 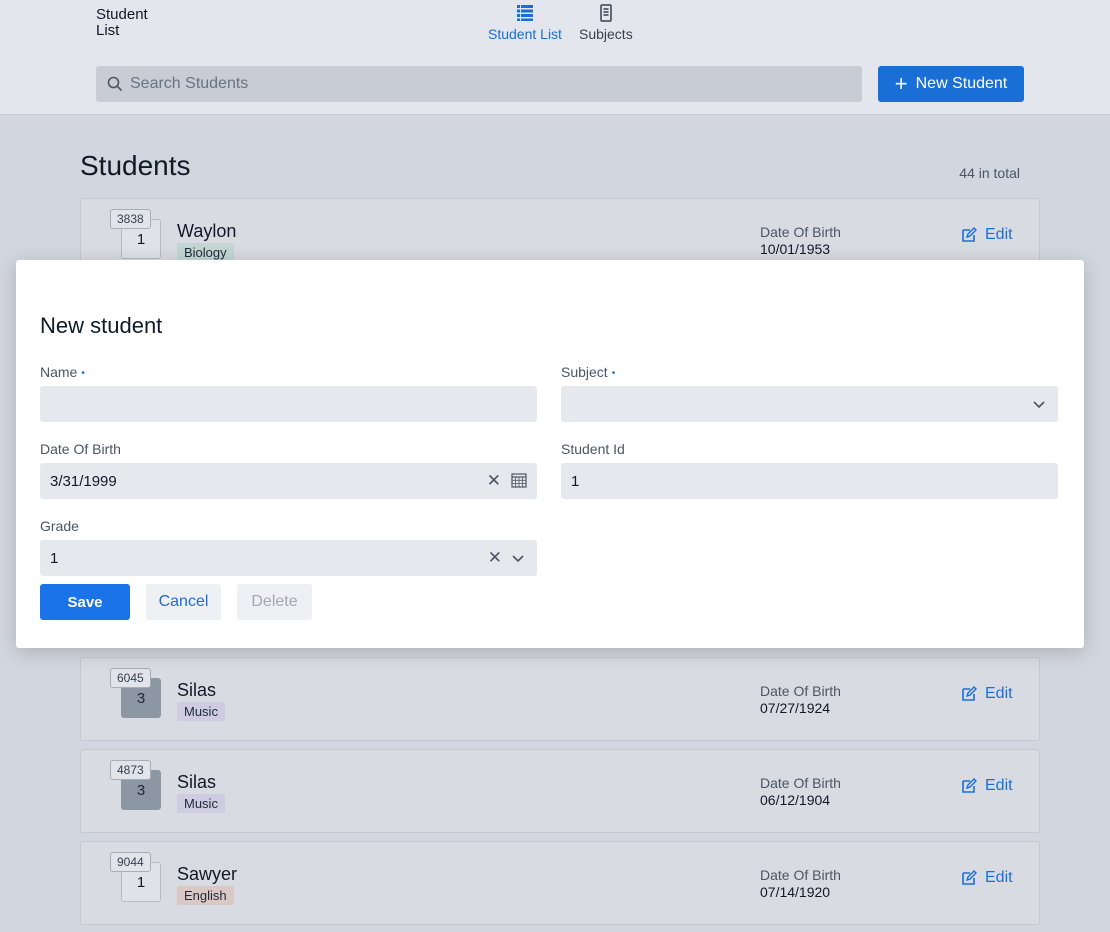 I want to click on student-id-tag: 6045, so click(x=130, y=678).